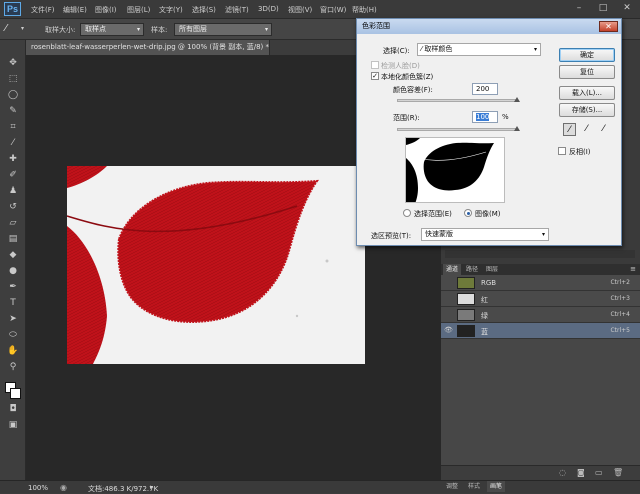 The image size is (640, 494). What do you see at coordinates (603, 129) in the screenshot?
I see `eyedropper-minus-icon: ⁄` at bounding box center [603, 129].